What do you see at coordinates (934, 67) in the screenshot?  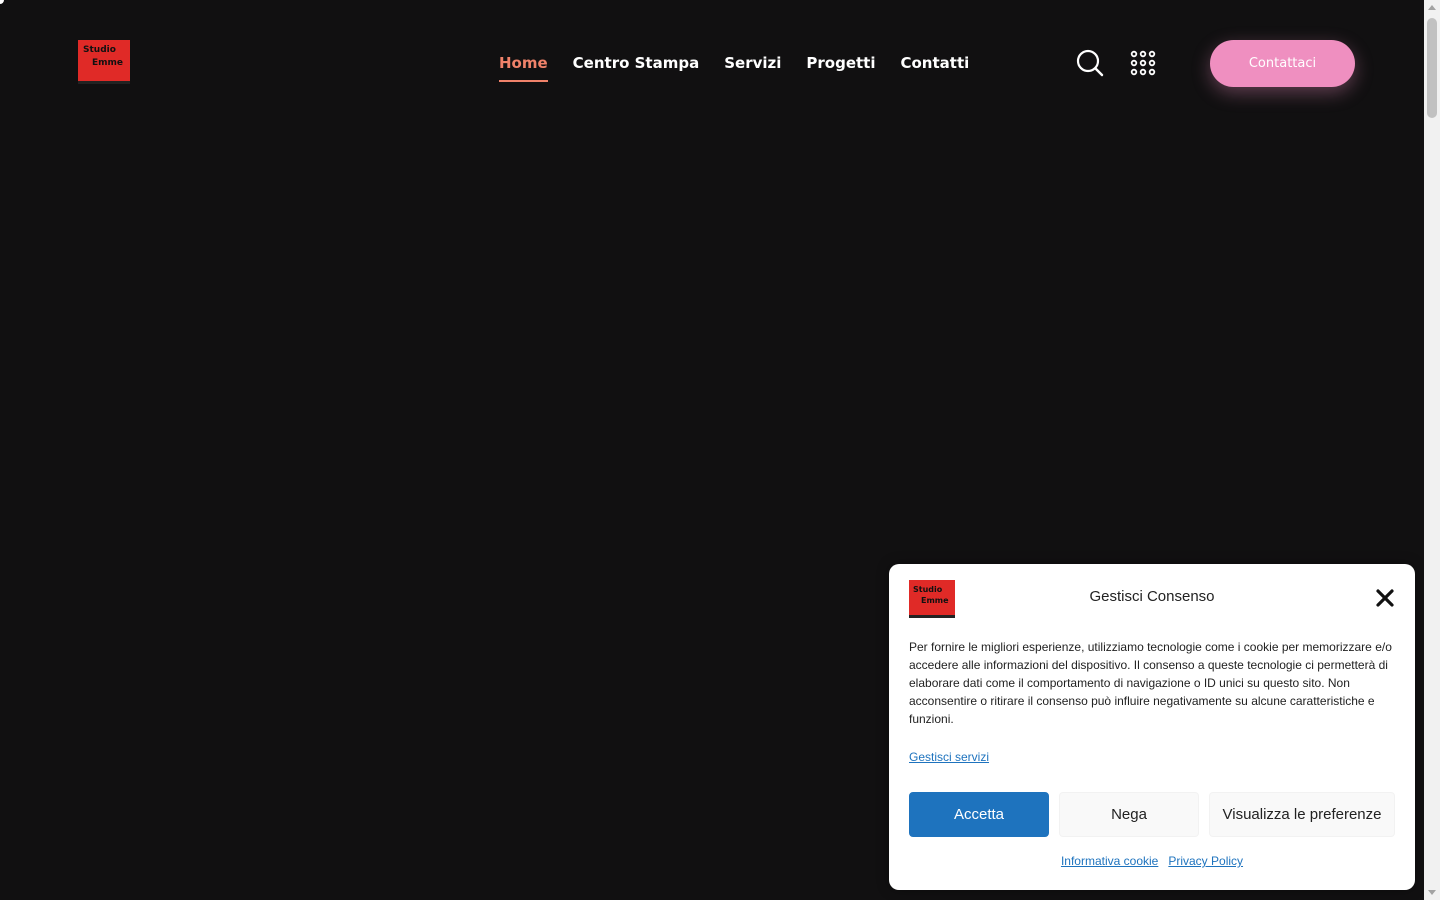 I see `nav-item-contatti: Contatti` at bounding box center [934, 67].